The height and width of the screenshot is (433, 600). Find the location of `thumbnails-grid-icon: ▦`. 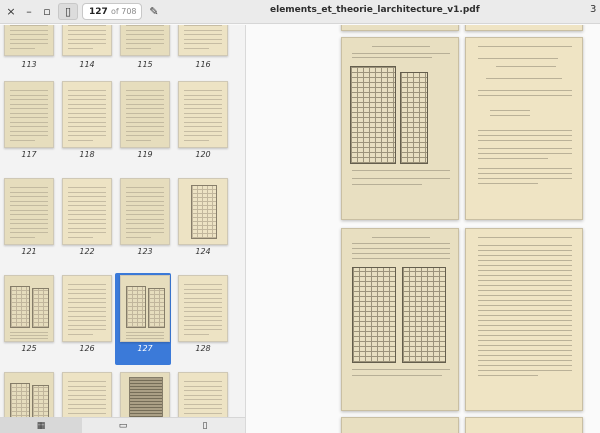

thumbnails-grid-icon: ▦ is located at coordinates (41, 426).